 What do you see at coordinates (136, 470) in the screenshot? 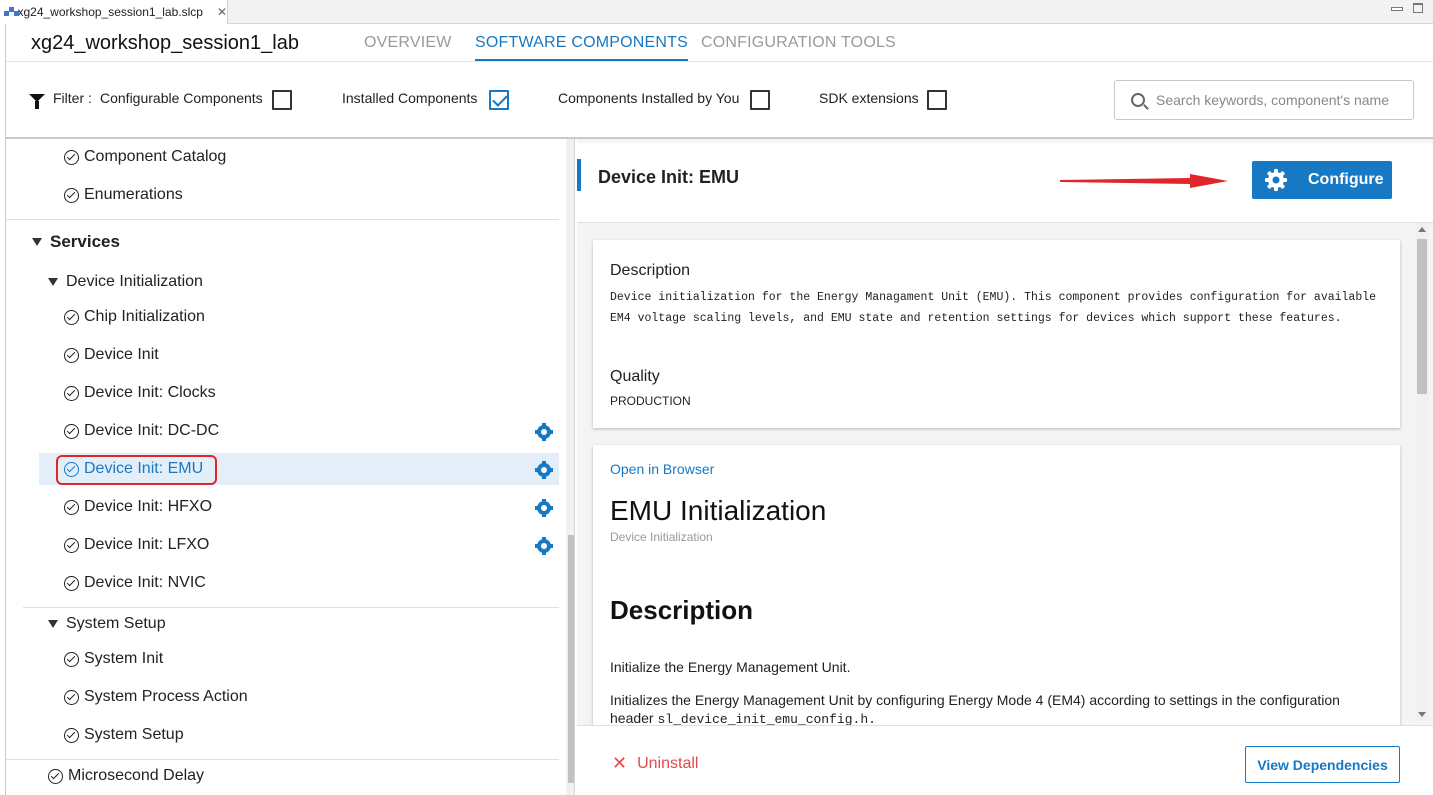
I see `highlight-annotation-box` at bounding box center [136, 470].